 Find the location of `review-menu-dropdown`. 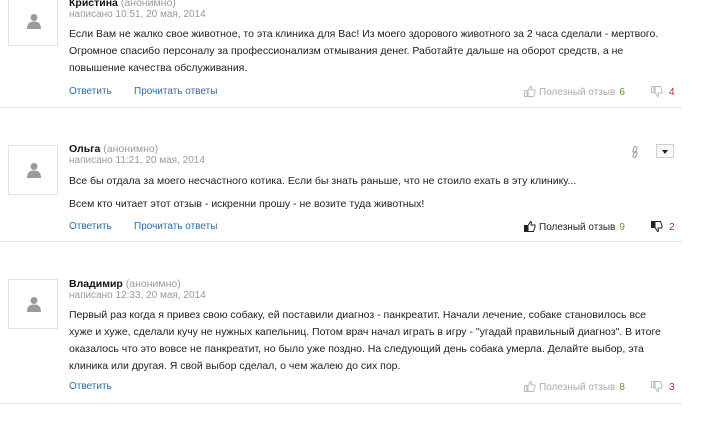

review-menu-dropdown is located at coordinates (665, 151).